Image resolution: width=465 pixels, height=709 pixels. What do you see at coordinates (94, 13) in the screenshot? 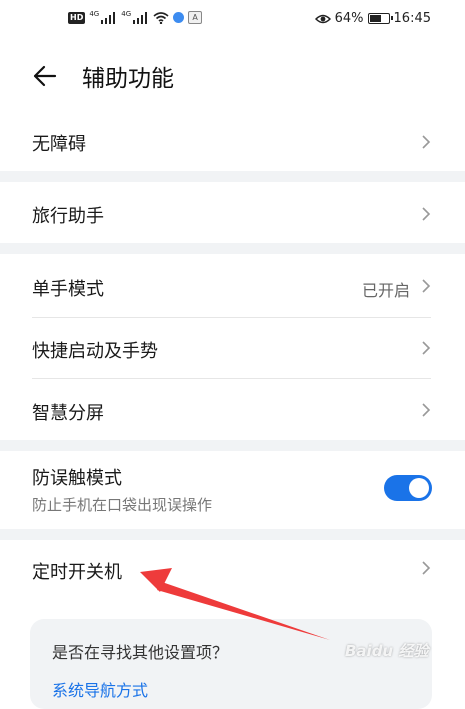
I see `network-type-1: 4G` at bounding box center [94, 13].